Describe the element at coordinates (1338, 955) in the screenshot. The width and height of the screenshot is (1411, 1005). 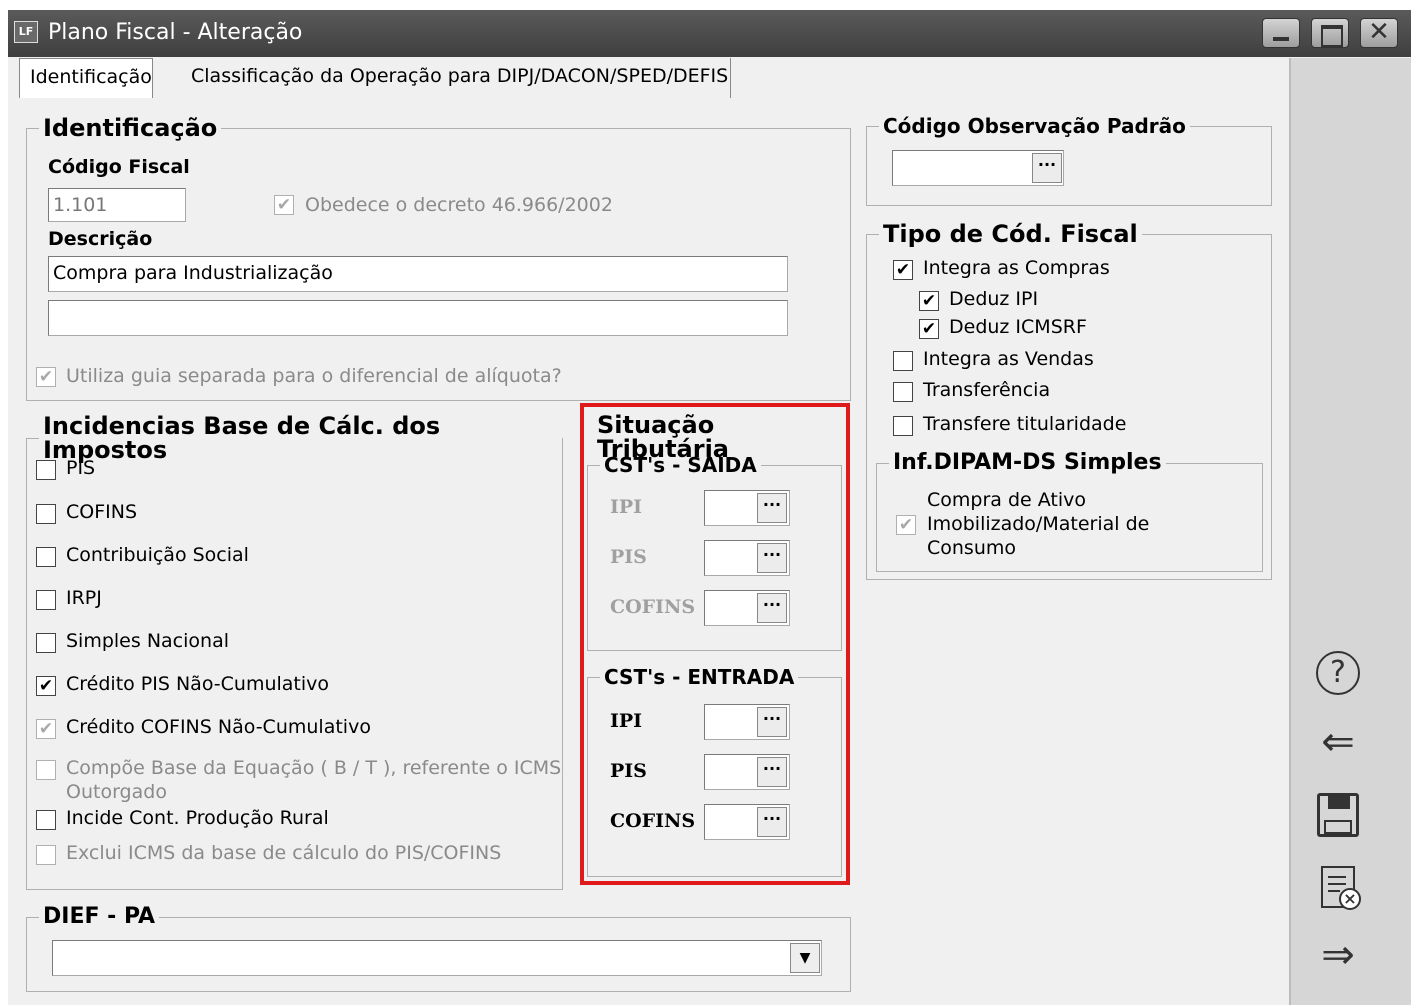
I see `forward-arrow-icon: ⇒` at that location.